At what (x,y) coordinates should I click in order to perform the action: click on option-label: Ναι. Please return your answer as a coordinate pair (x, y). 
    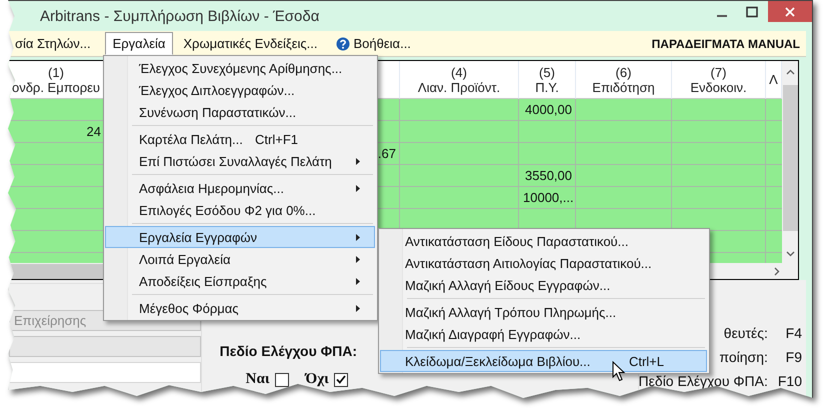
    Looking at the image, I should click on (258, 379).